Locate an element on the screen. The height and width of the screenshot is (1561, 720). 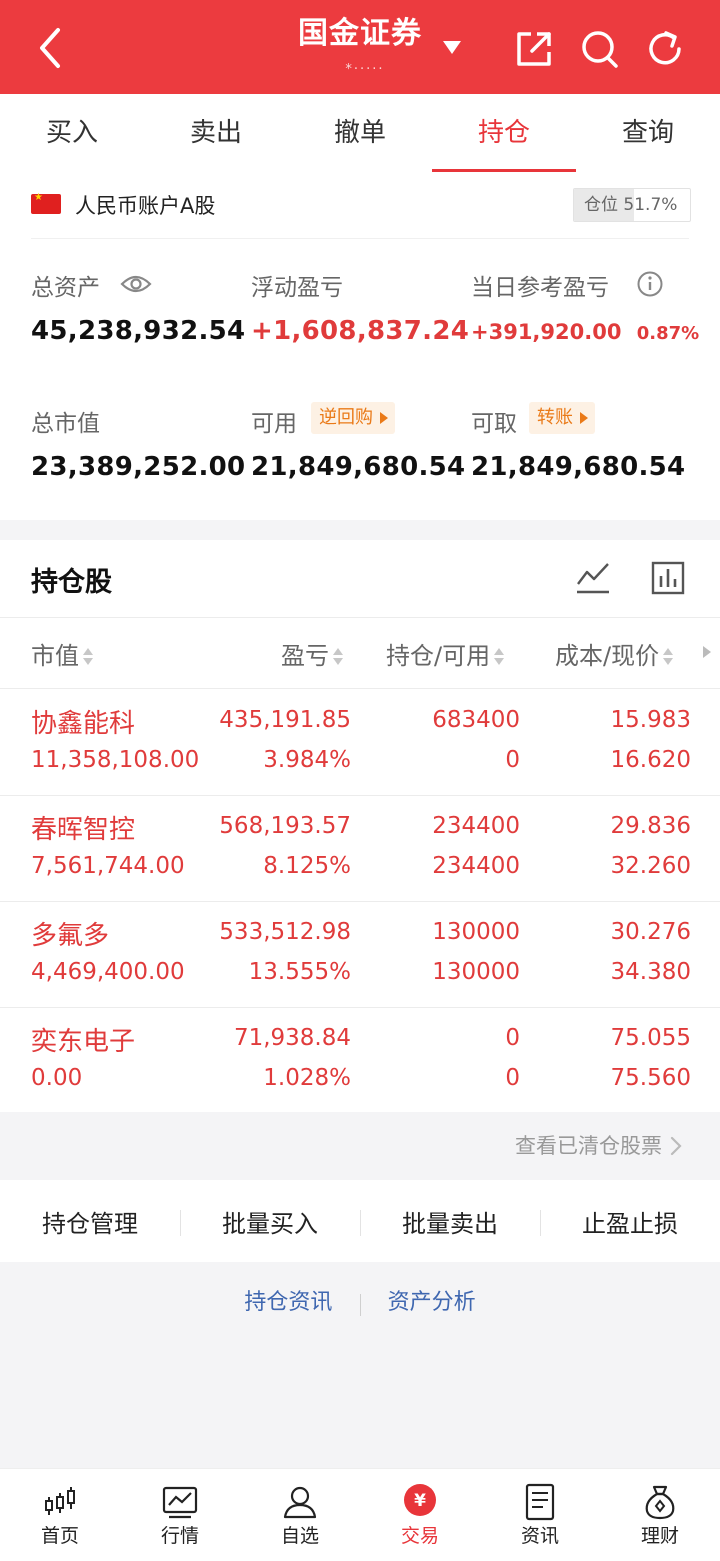
batch-sell-button: 批量卖出 is located at coordinates (450, 1221).